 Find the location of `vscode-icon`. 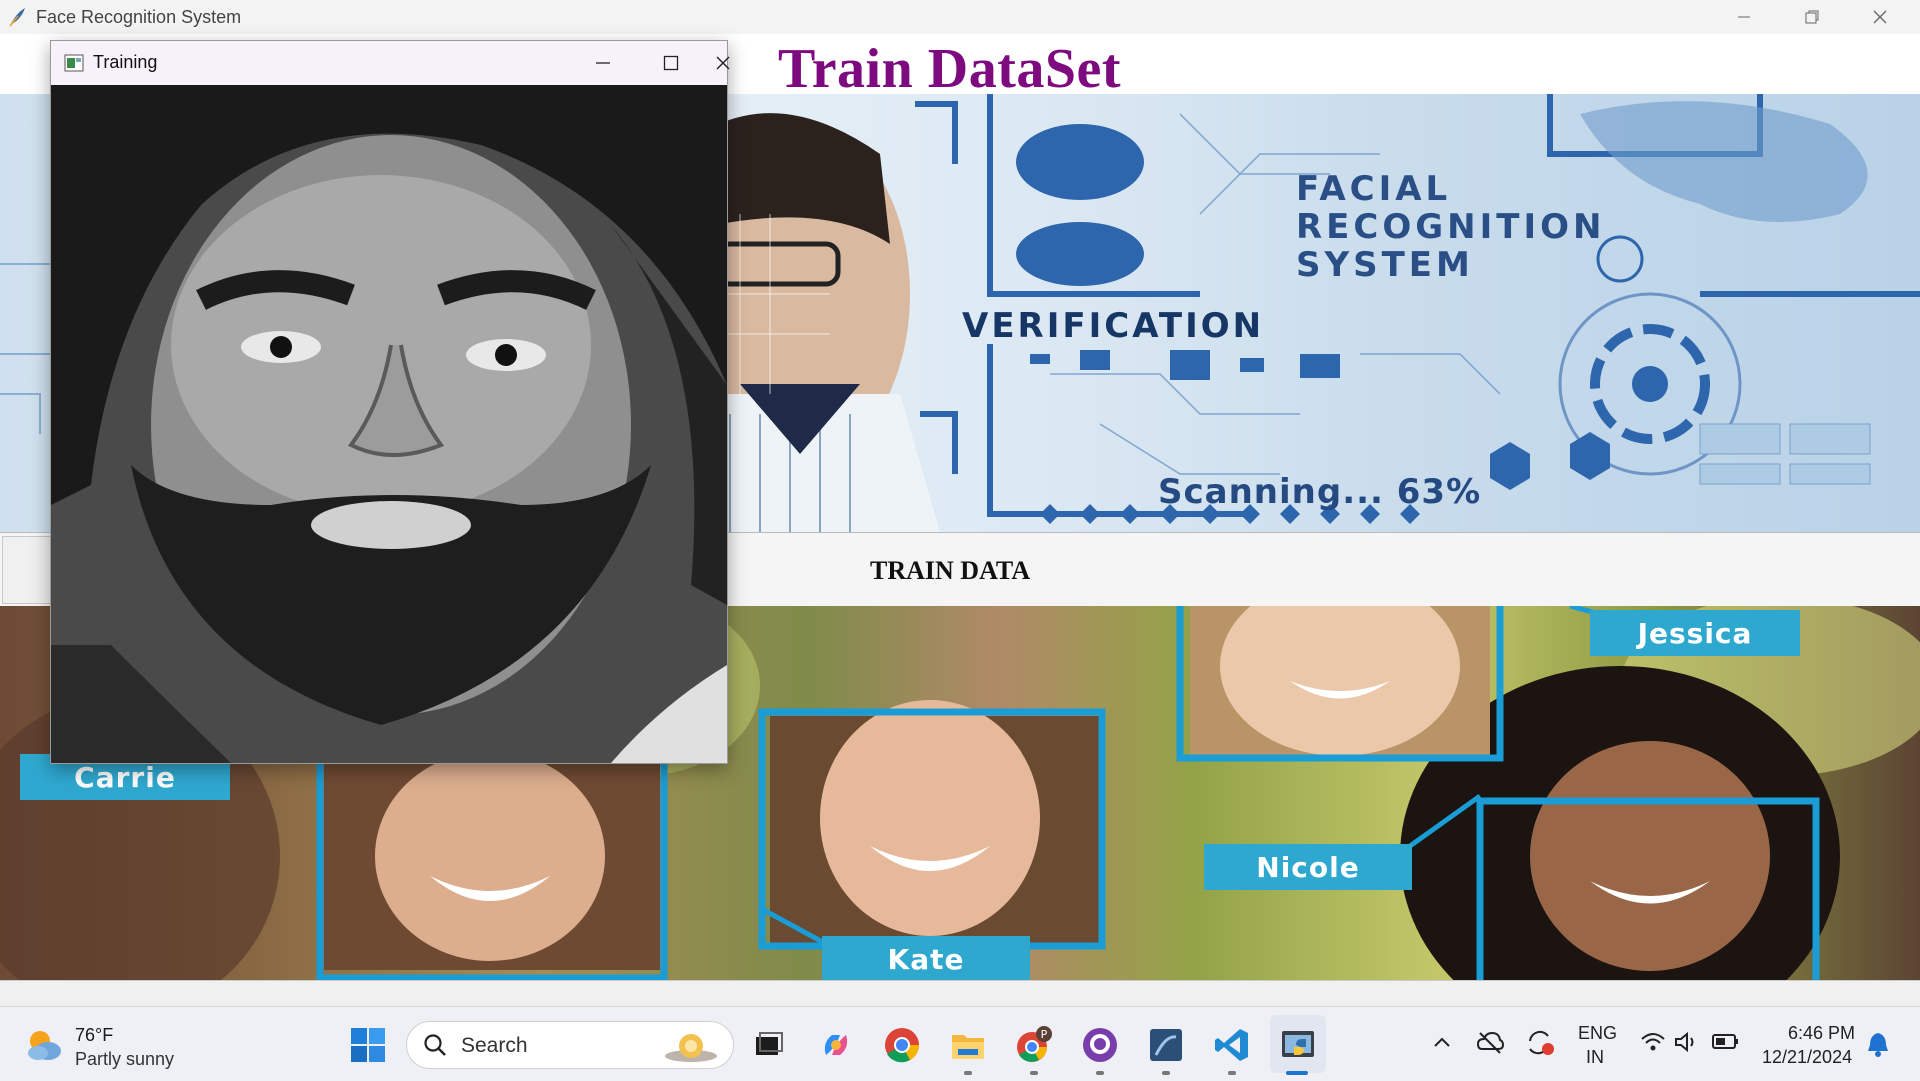

vscode-icon is located at coordinates (1232, 1045).